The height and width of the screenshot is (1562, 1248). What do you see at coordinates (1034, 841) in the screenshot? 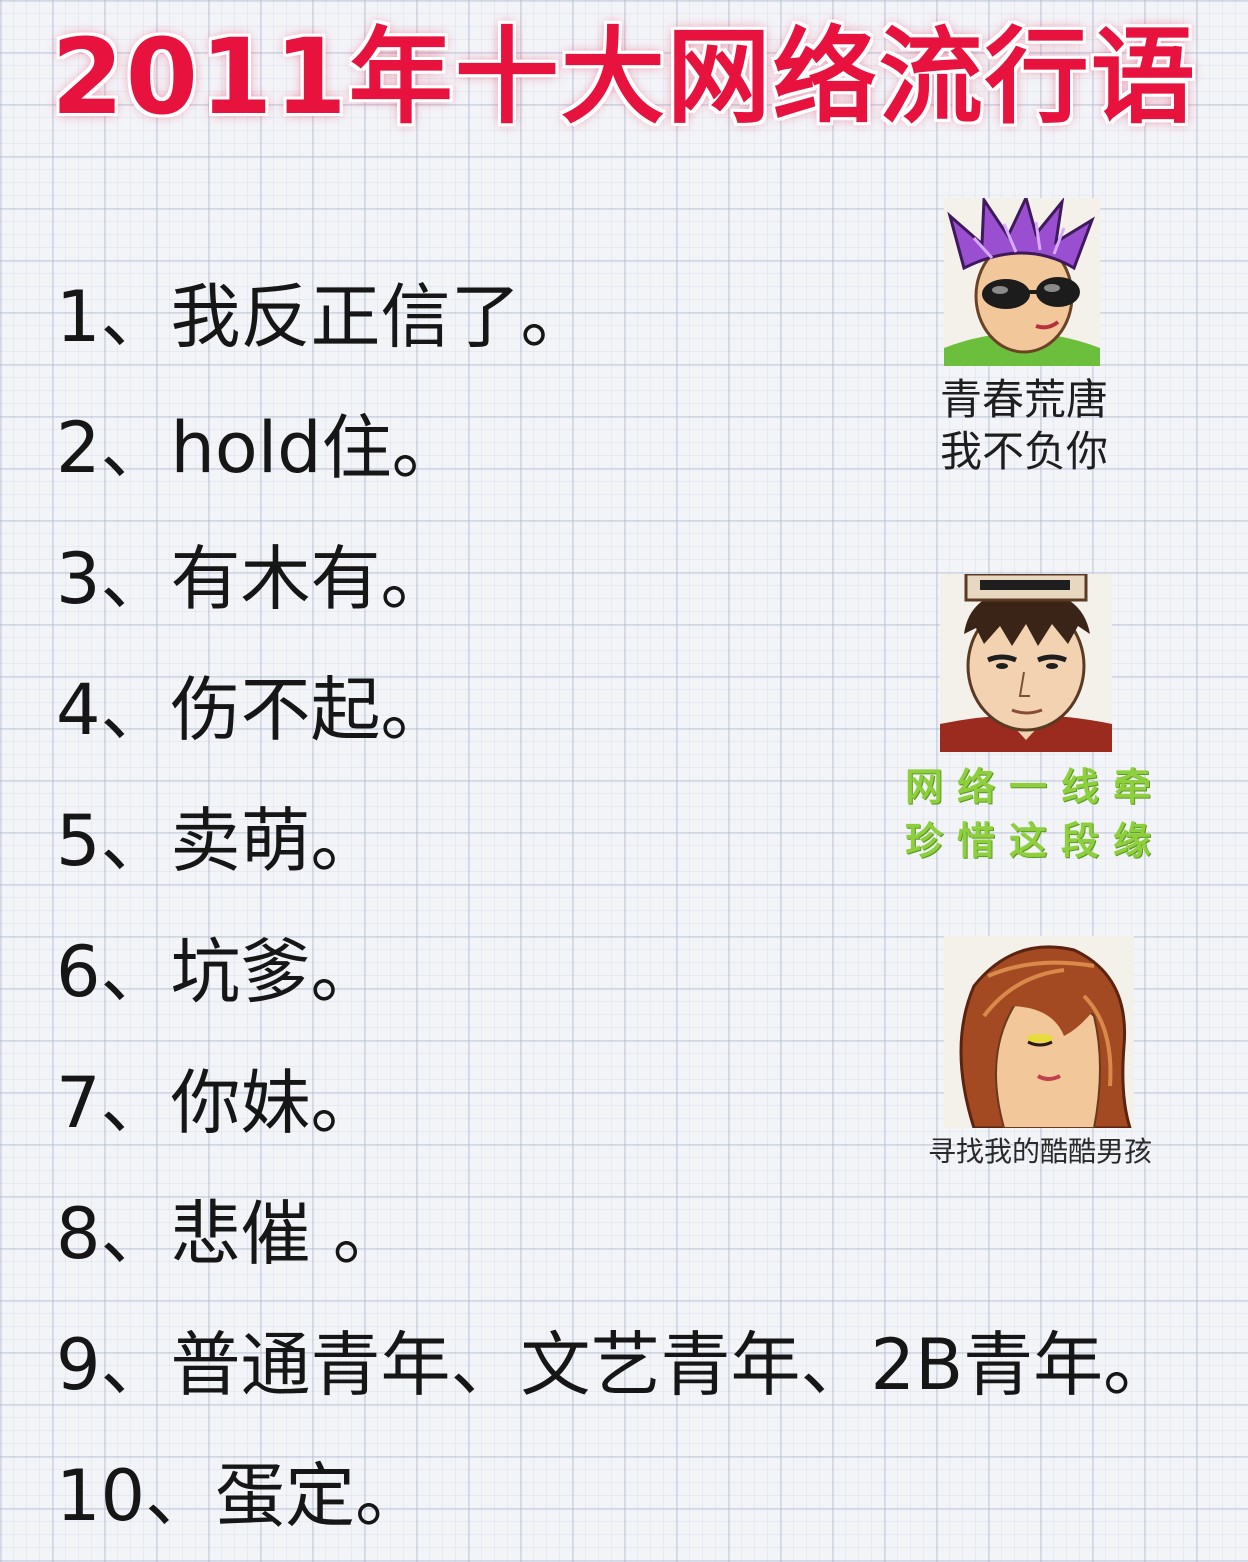
I see `caption-line: 珍惜这段缘` at bounding box center [1034, 841].